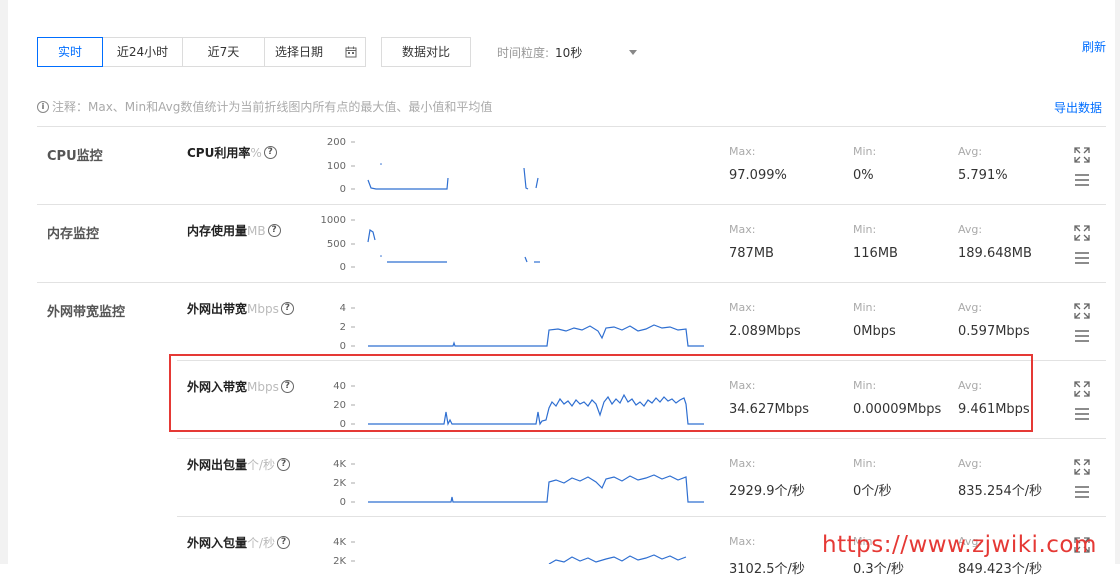  What do you see at coordinates (333, 220) in the screenshot?
I see `y-tick-label: 1000` at bounding box center [333, 220].